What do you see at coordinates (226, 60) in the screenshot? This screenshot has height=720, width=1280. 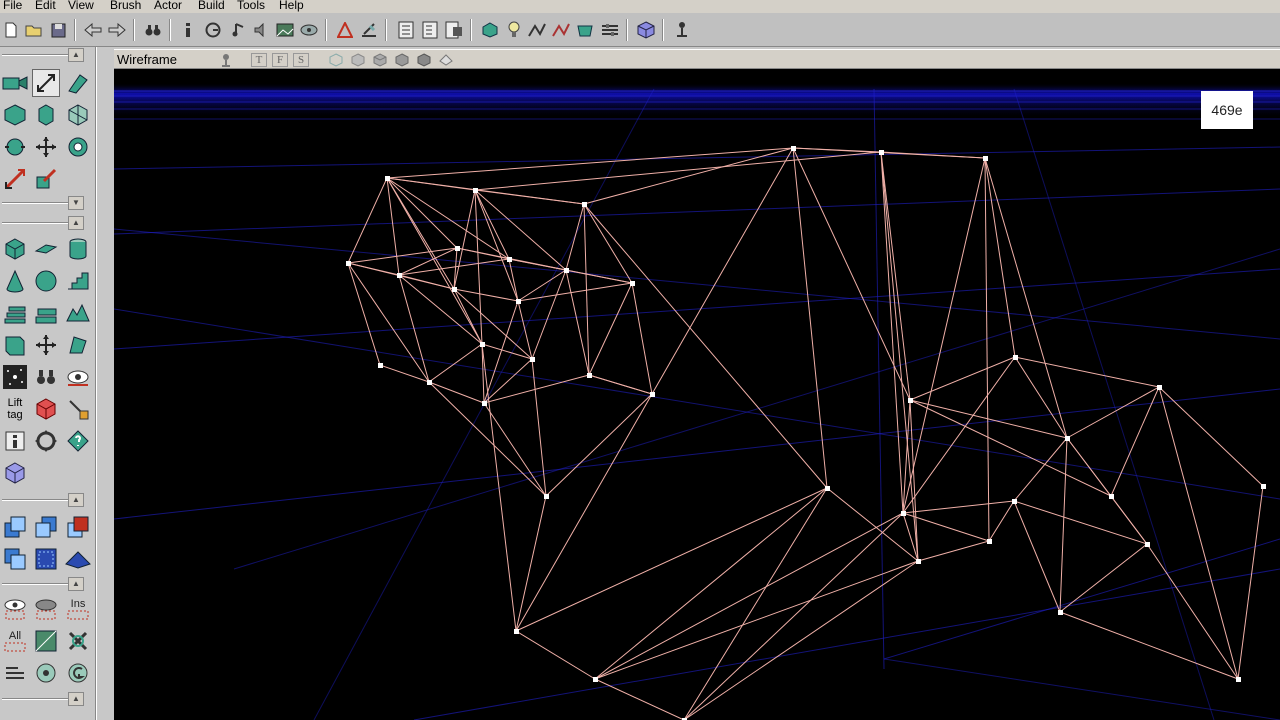 I see `viewport-lock-icon` at bounding box center [226, 60].